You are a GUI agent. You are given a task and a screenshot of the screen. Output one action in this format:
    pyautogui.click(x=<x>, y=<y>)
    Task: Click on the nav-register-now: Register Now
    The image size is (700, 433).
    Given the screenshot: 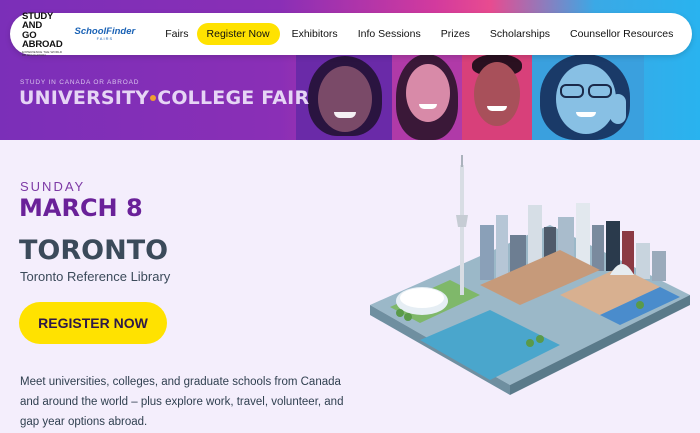 What is the action you would take?
    pyautogui.click(x=238, y=34)
    